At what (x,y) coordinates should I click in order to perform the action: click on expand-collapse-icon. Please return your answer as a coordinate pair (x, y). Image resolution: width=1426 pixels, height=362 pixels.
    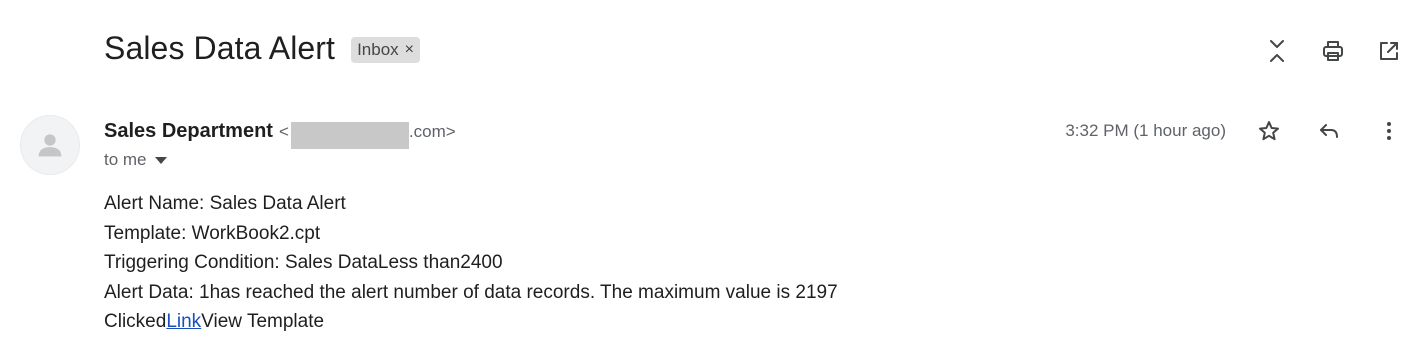
    Looking at the image, I should click on (1277, 51).